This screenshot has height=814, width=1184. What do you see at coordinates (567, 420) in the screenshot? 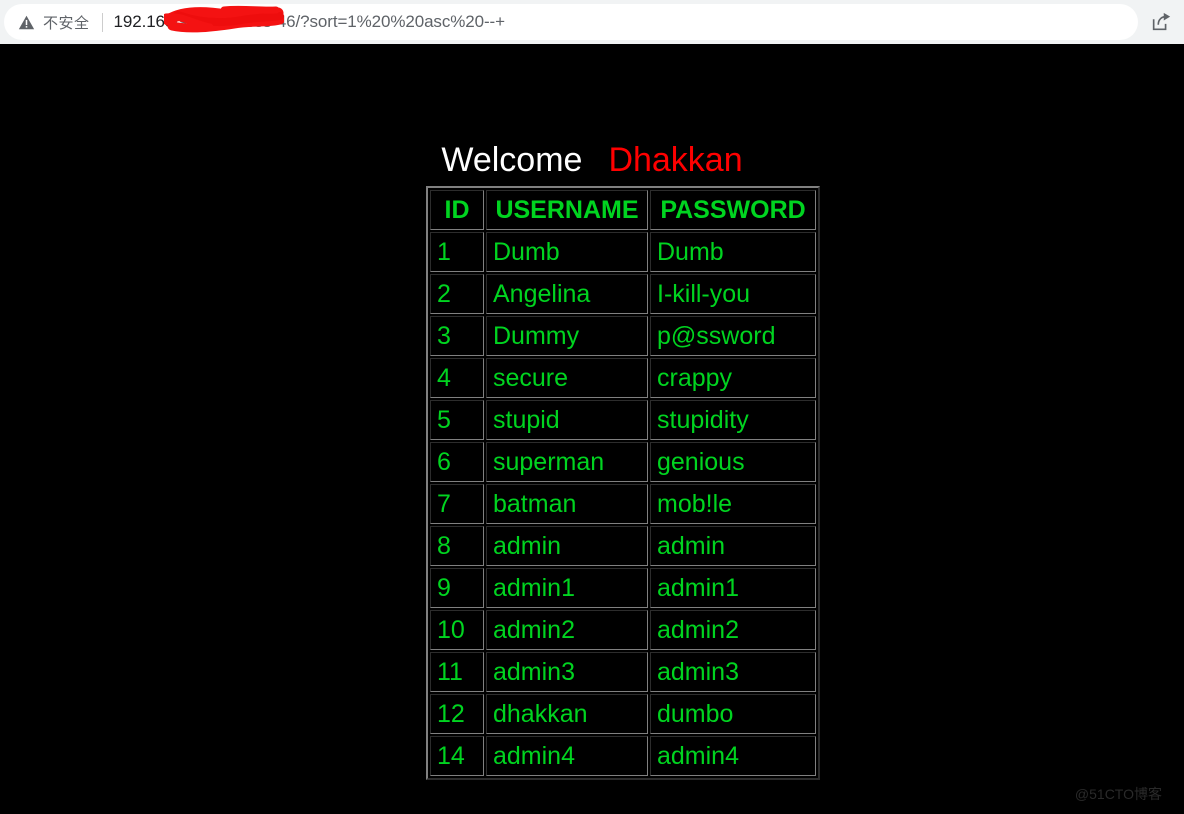
I see `cell-username: stupid` at bounding box center [567, 420].